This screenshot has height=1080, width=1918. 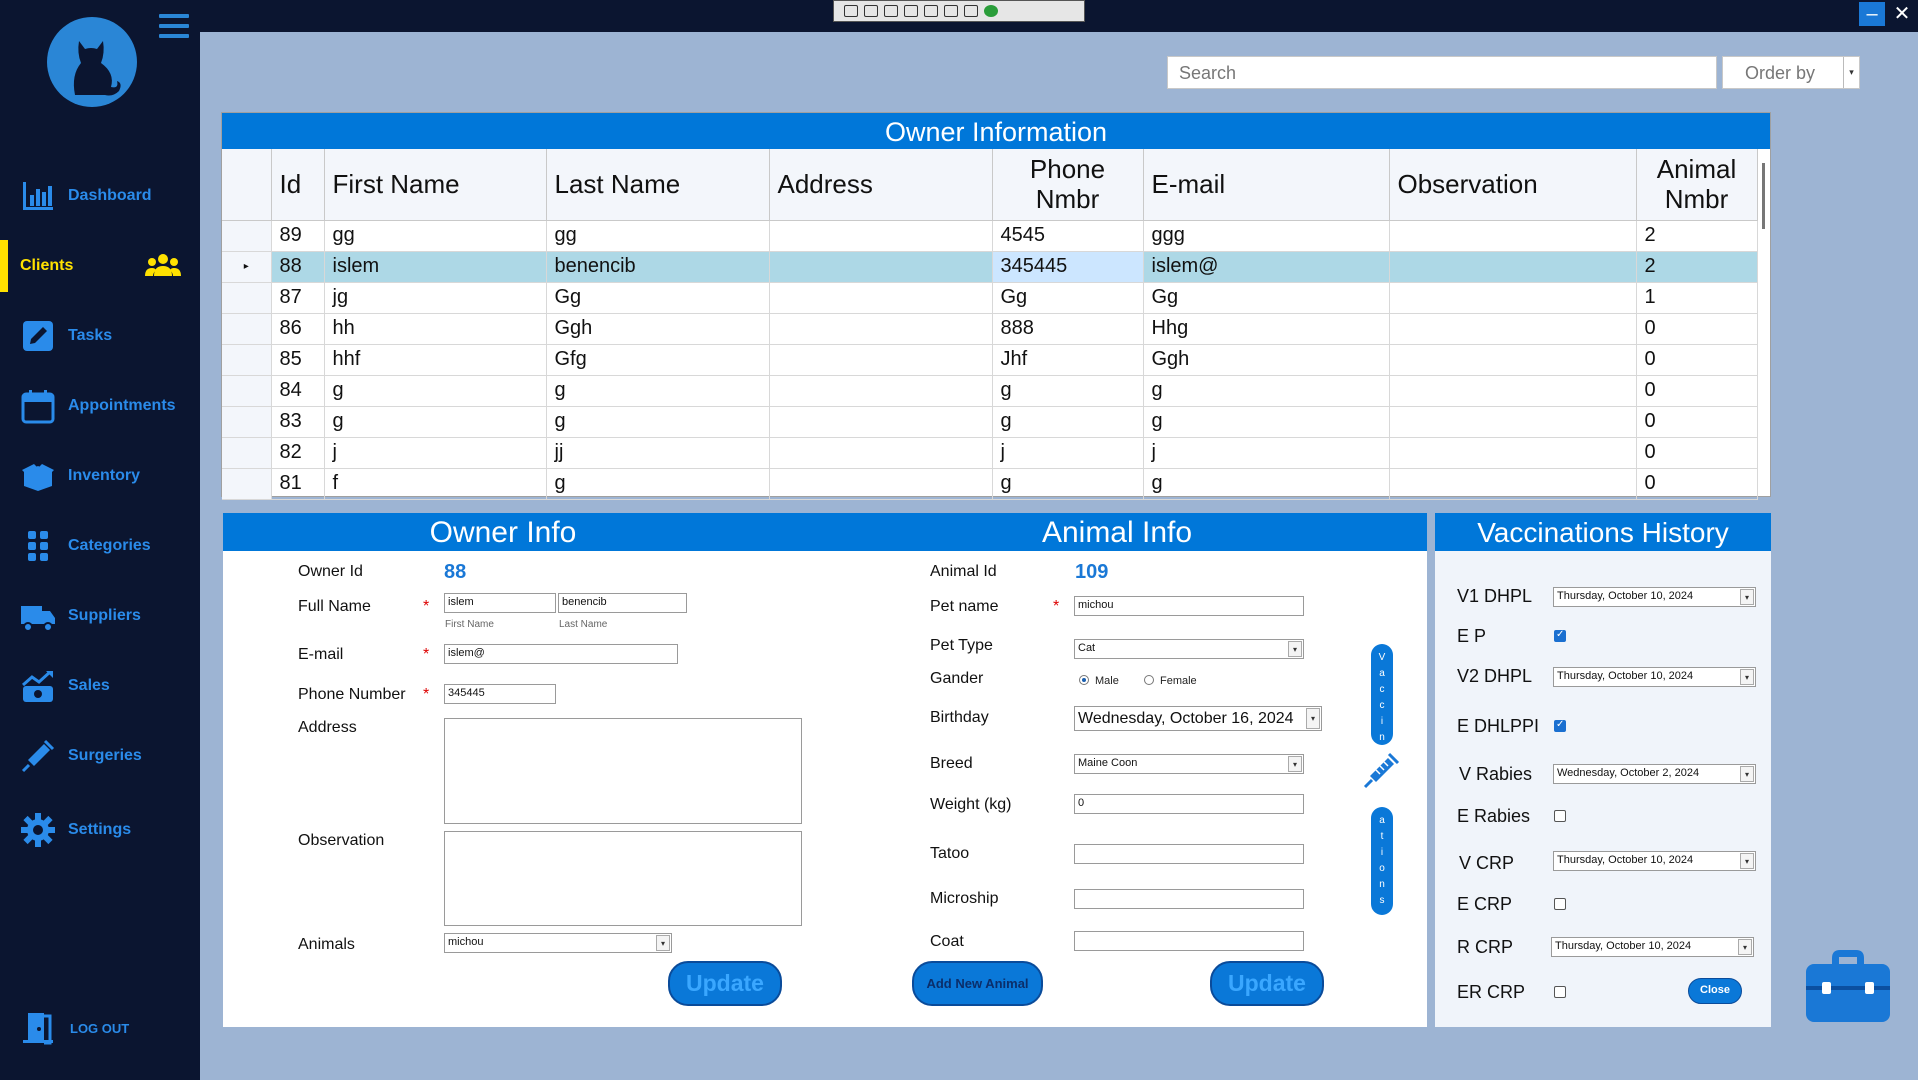 I want to click on sidebar-item-appointments: Appointments, so click(x=100, y=406).